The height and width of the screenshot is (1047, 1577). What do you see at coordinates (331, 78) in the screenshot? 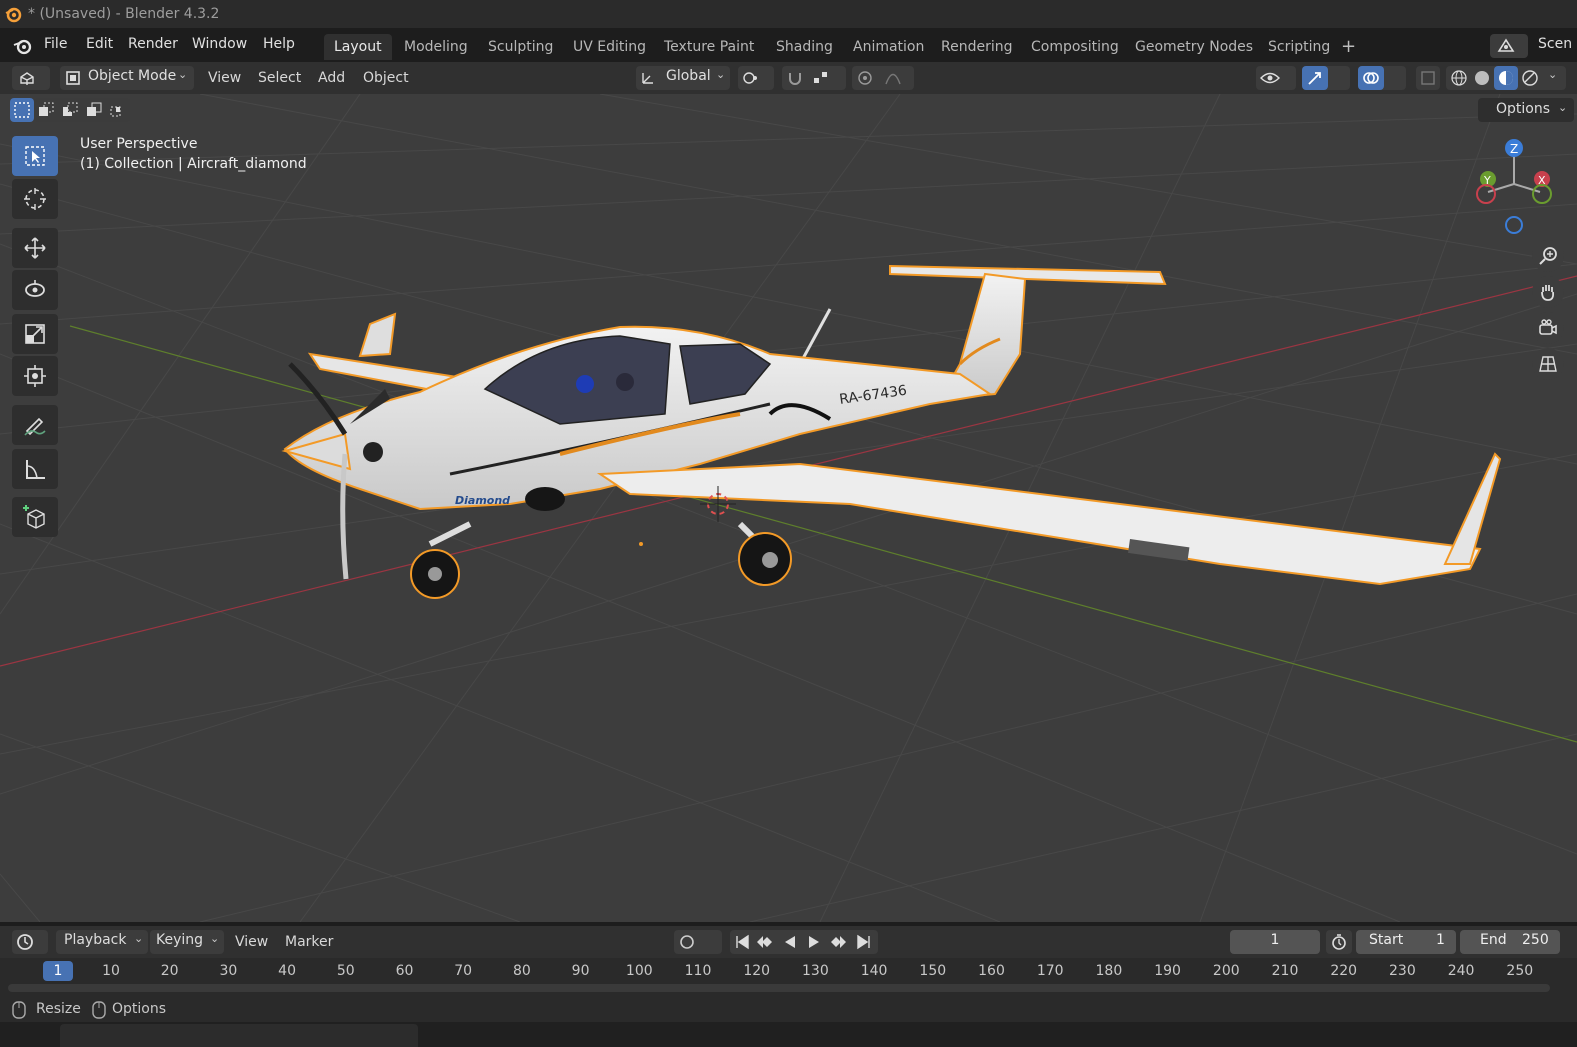
I see `viewport-menu-add: Add` at bounding box center [331, 78].